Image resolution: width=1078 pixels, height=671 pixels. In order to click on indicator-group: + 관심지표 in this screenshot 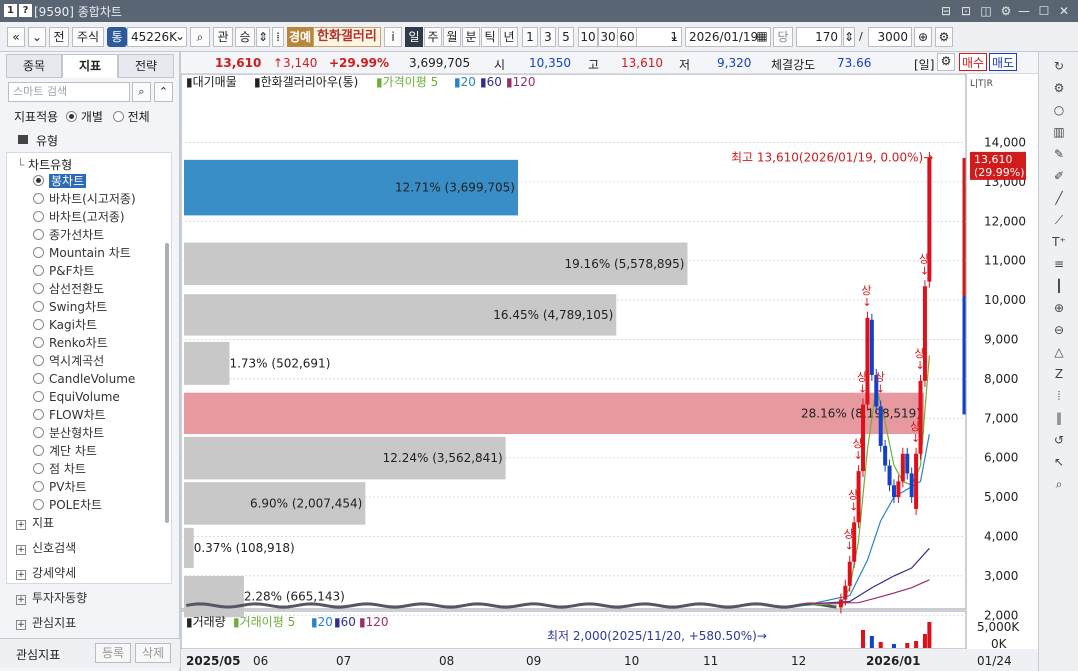, I will do `click(46, 622)`.